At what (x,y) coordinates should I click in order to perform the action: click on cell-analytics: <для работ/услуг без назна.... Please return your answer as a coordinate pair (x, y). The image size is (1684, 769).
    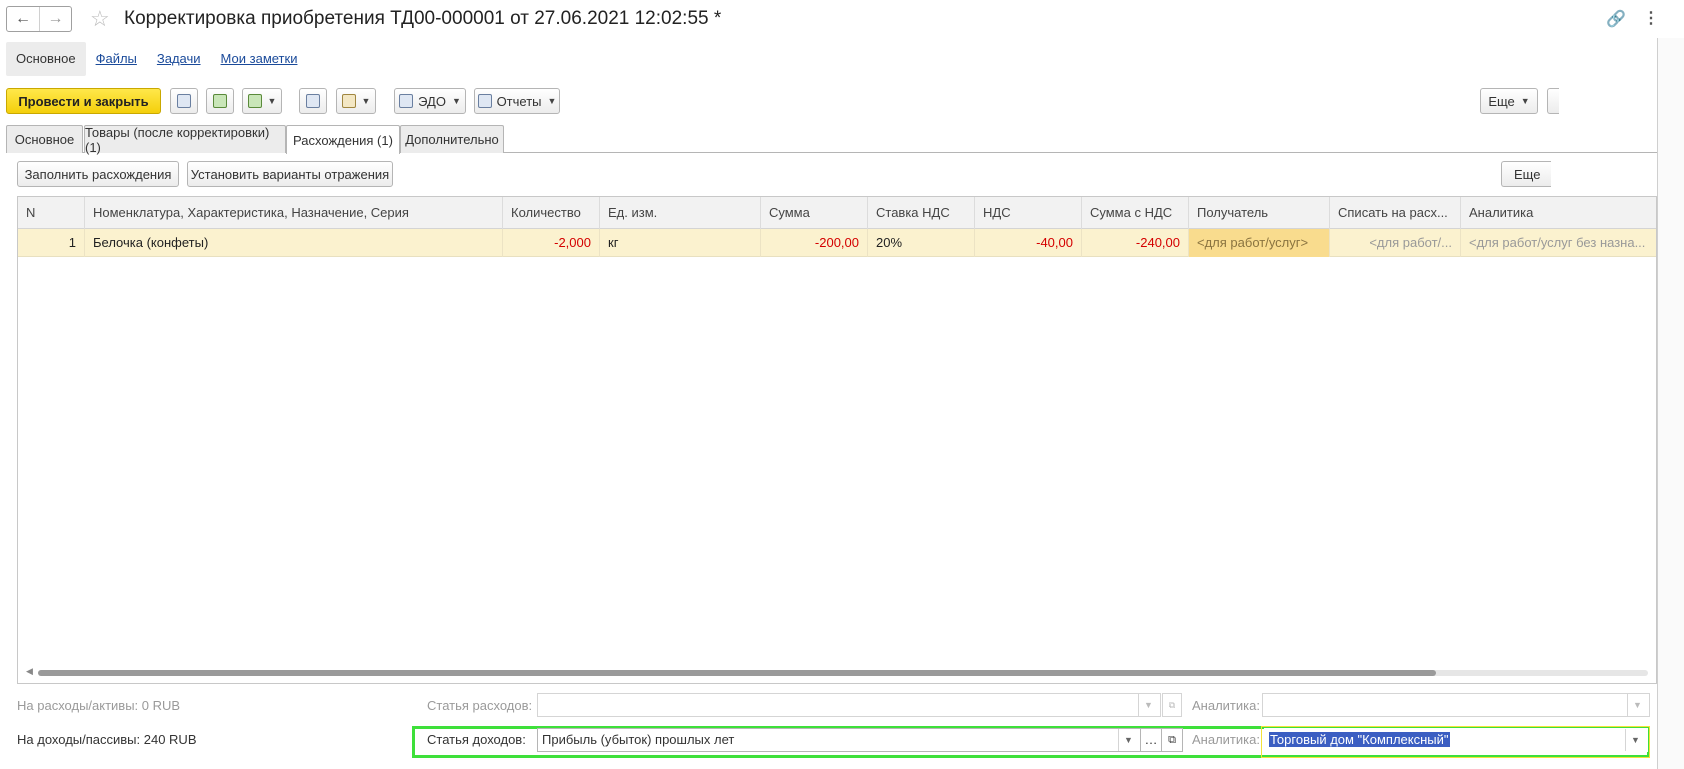
    Looking at the image, I should click on (1558, 243).